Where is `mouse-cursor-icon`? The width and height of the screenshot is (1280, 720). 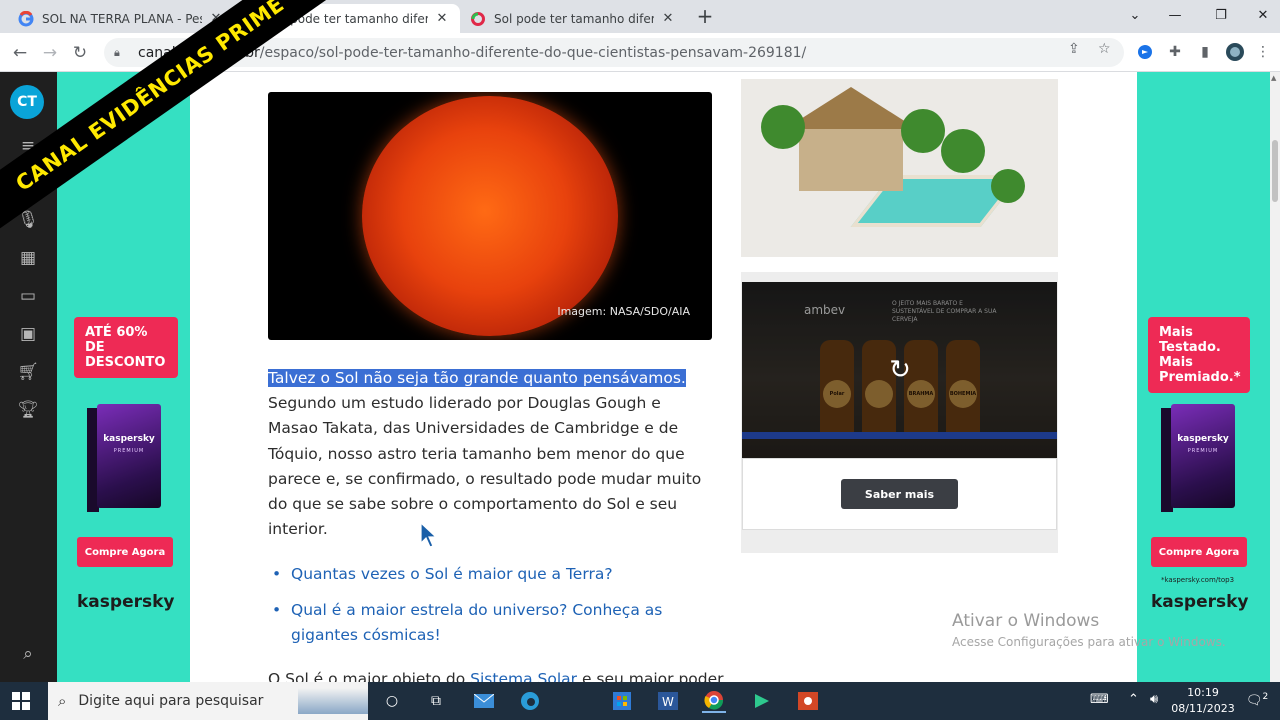
mouse-cursor-icon is located at coordinates (429, 535).